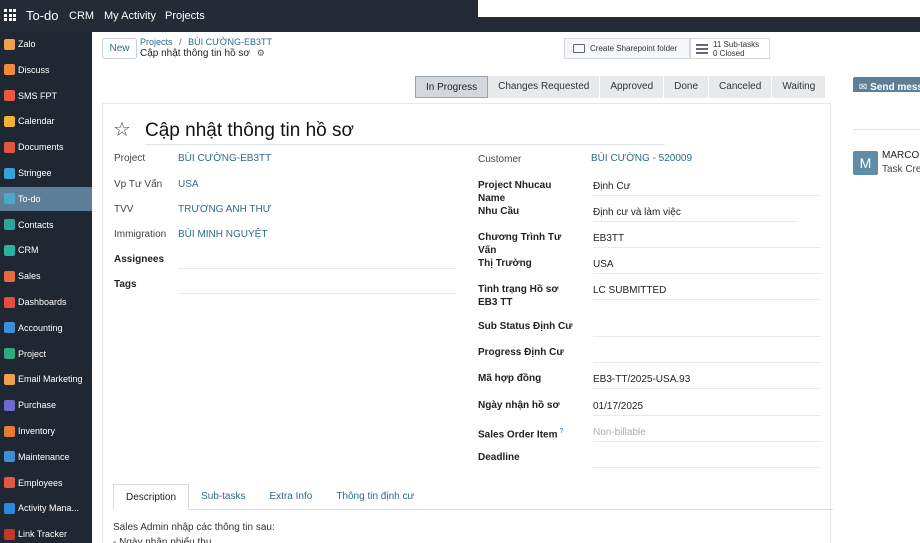  What do you see at coordinates (151, 497) in the screenshot?
I see `tab-description: Description` at bounding box center [151, 497].